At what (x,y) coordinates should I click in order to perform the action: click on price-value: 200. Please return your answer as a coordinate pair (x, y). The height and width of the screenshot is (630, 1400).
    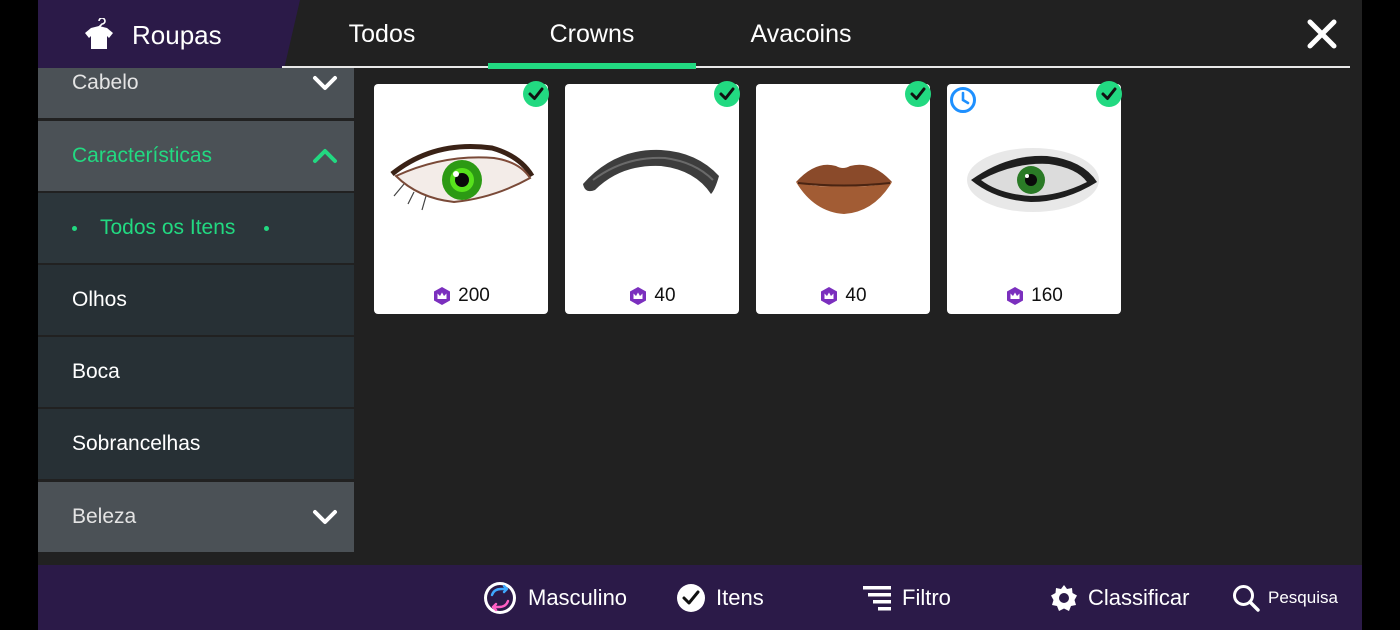
    Looking at the image, I should click on (474, 295).